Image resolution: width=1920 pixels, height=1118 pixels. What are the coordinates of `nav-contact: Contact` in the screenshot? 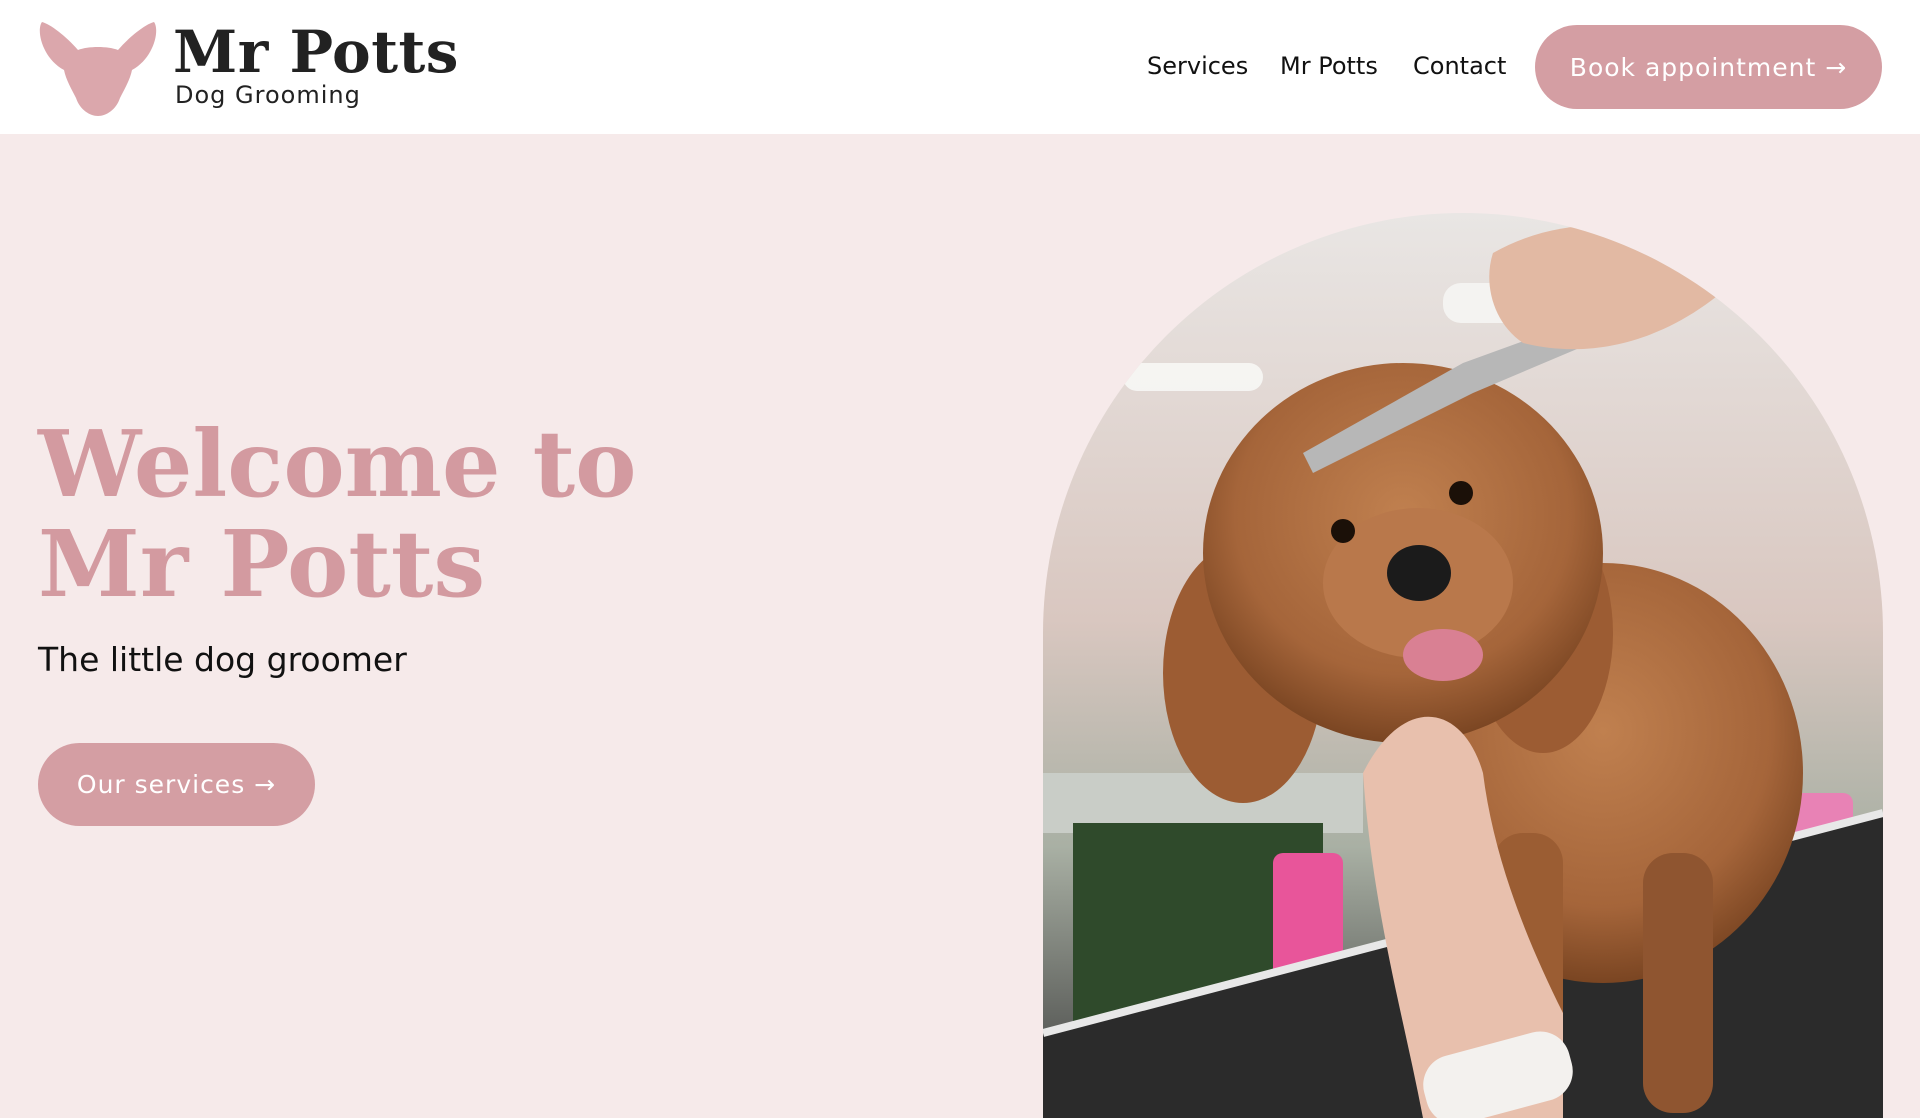 It's located at (1459, 66).